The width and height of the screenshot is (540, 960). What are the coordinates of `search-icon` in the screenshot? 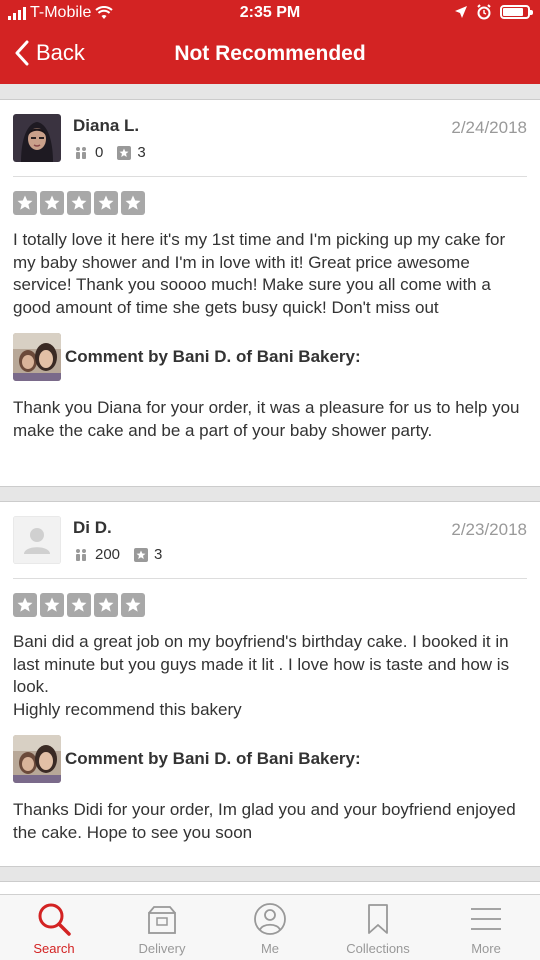 It's located at (54, 919).